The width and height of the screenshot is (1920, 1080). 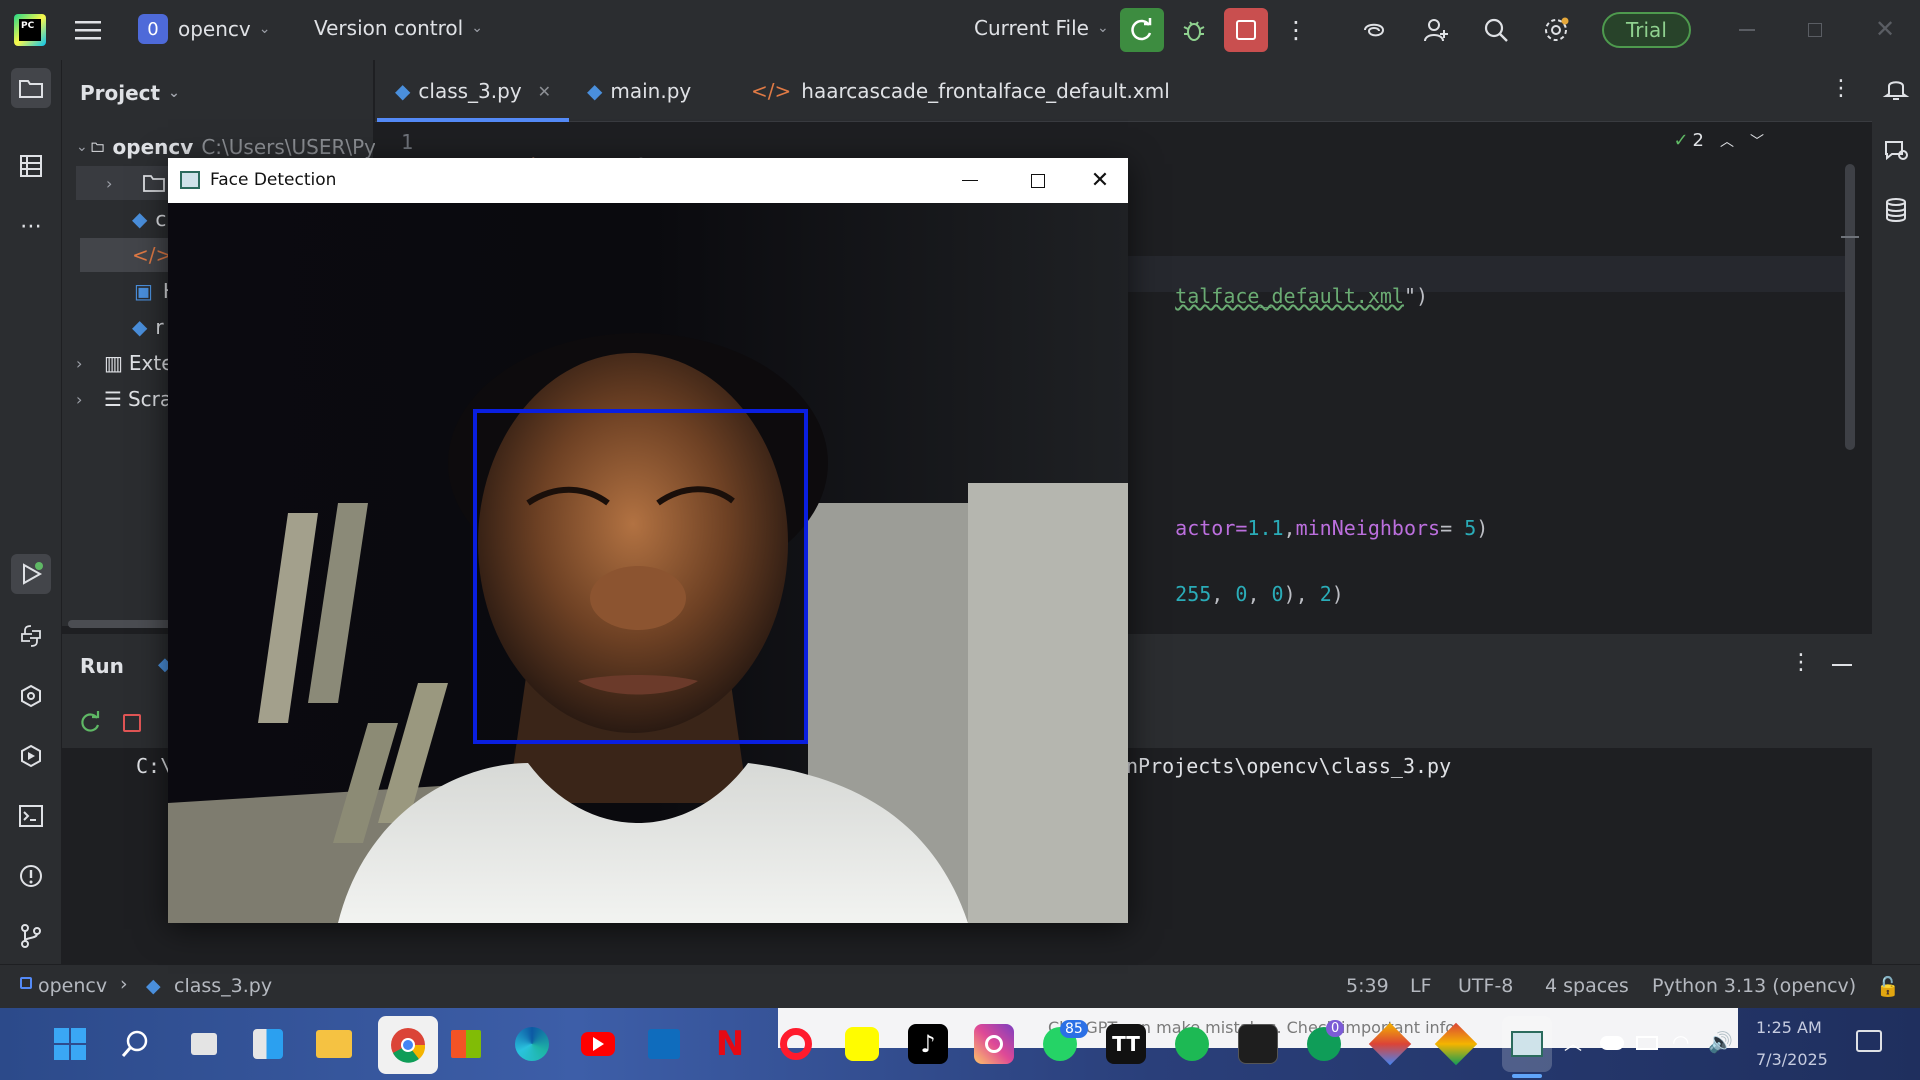 What do you see at coordinates (970, 180) in the screenshot?
I see `fd-minimize-button` at bounding box center [970, 180].